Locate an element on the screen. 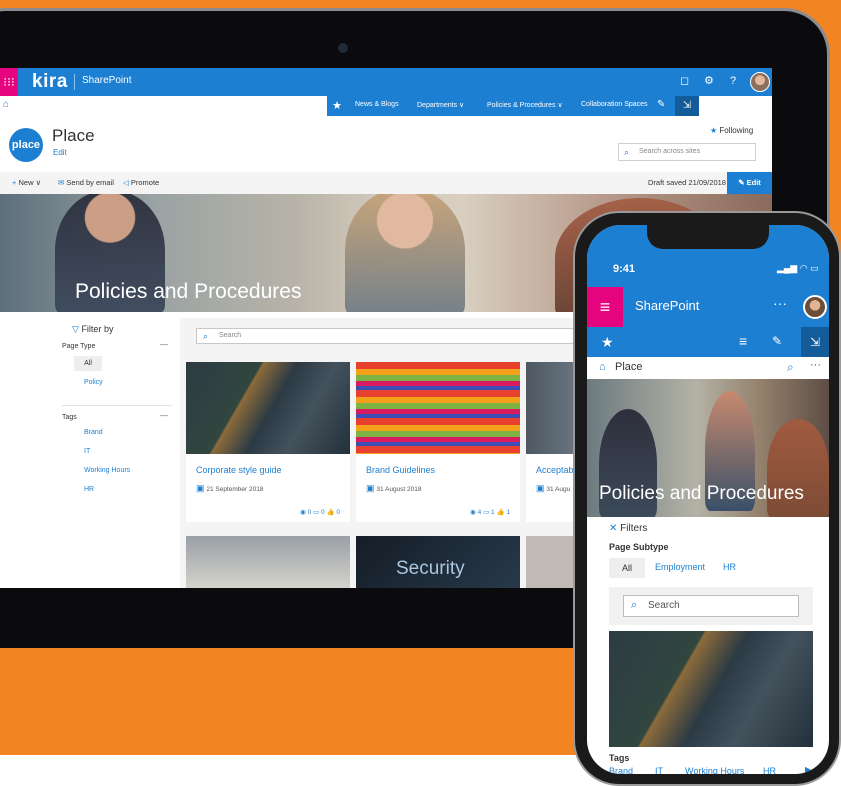 The height and width of the screenshot is (786, 841). status-bar: 9:41 ▂▄▆ ◠ ▭ is located at coordinates (708, 256).